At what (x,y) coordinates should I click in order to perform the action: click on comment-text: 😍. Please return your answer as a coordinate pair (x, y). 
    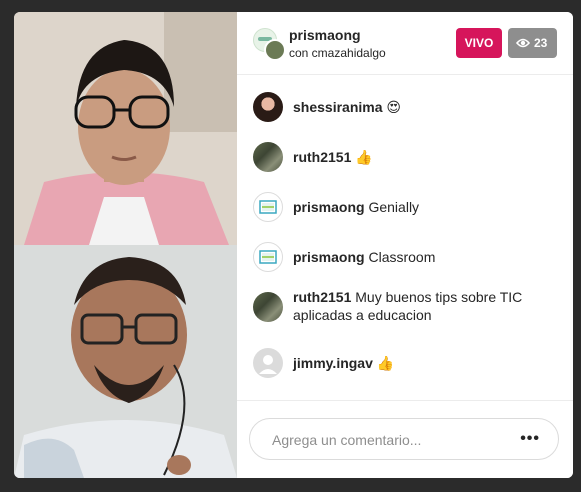
    Looking at the image, I should click on (393, 107).